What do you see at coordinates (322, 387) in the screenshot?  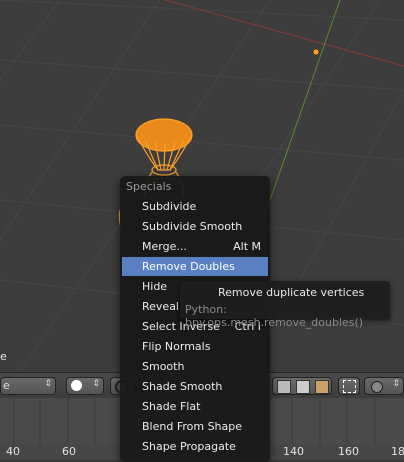 I see `face-select-icon` at bounding box center [322, 387].